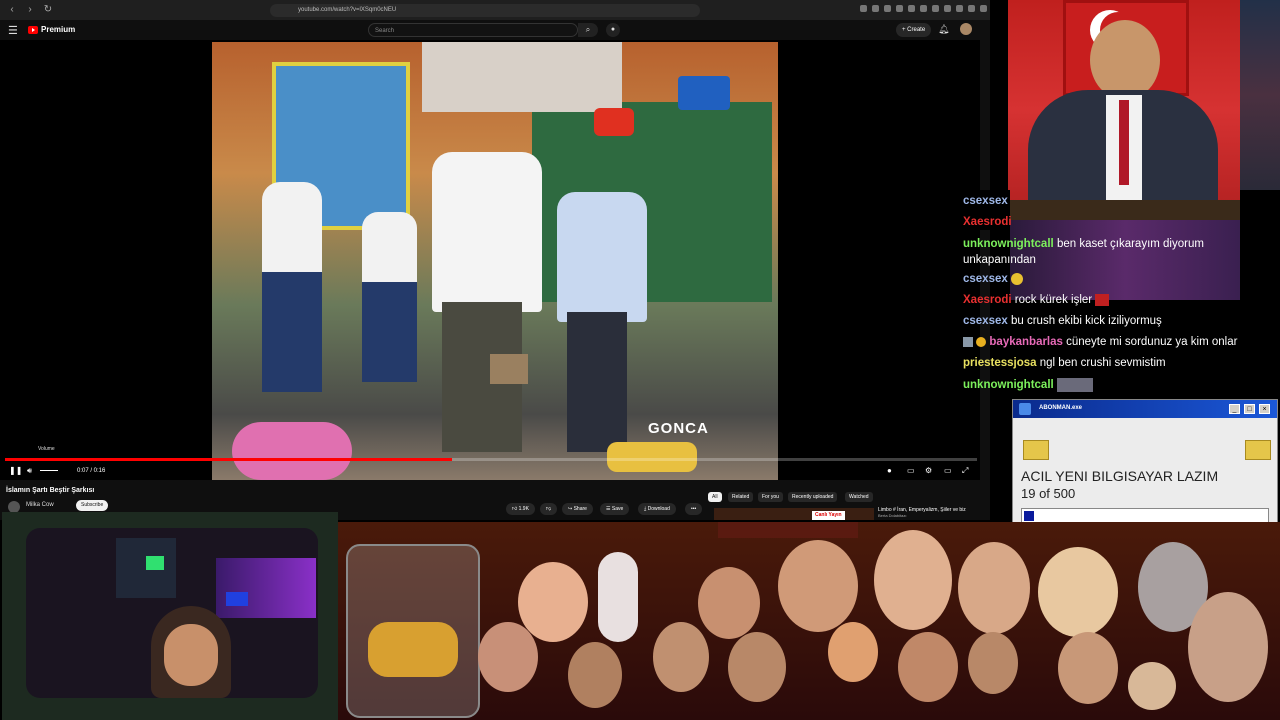  Describe the element at coordinates (49, 470) in the screenshot. I see `volume-slider` at that location.